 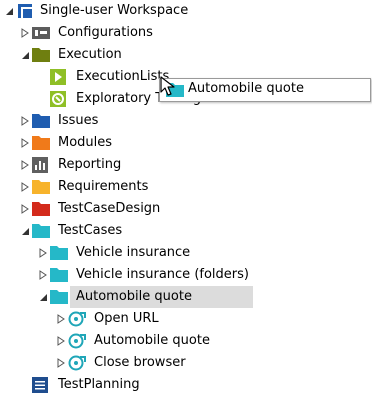 I want to click on configurations-icon, so click(x=41, y=33).